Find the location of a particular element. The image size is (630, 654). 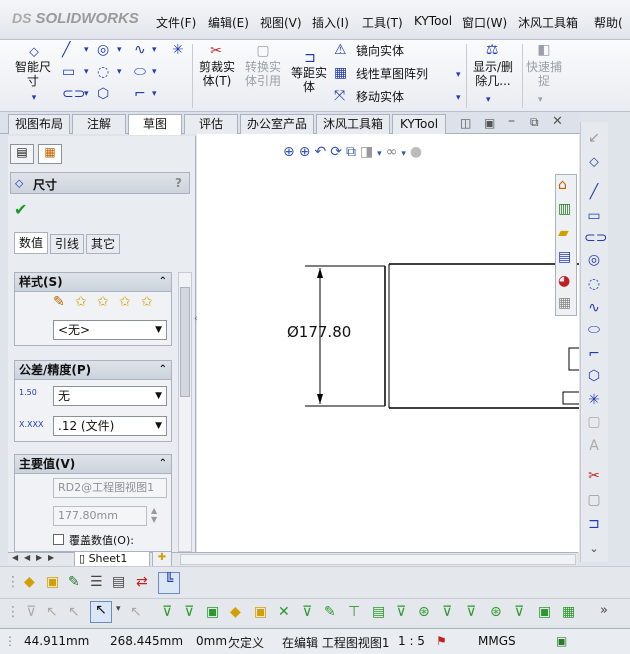

line-style-icon: ☰ is located at coordinates (96, 582).